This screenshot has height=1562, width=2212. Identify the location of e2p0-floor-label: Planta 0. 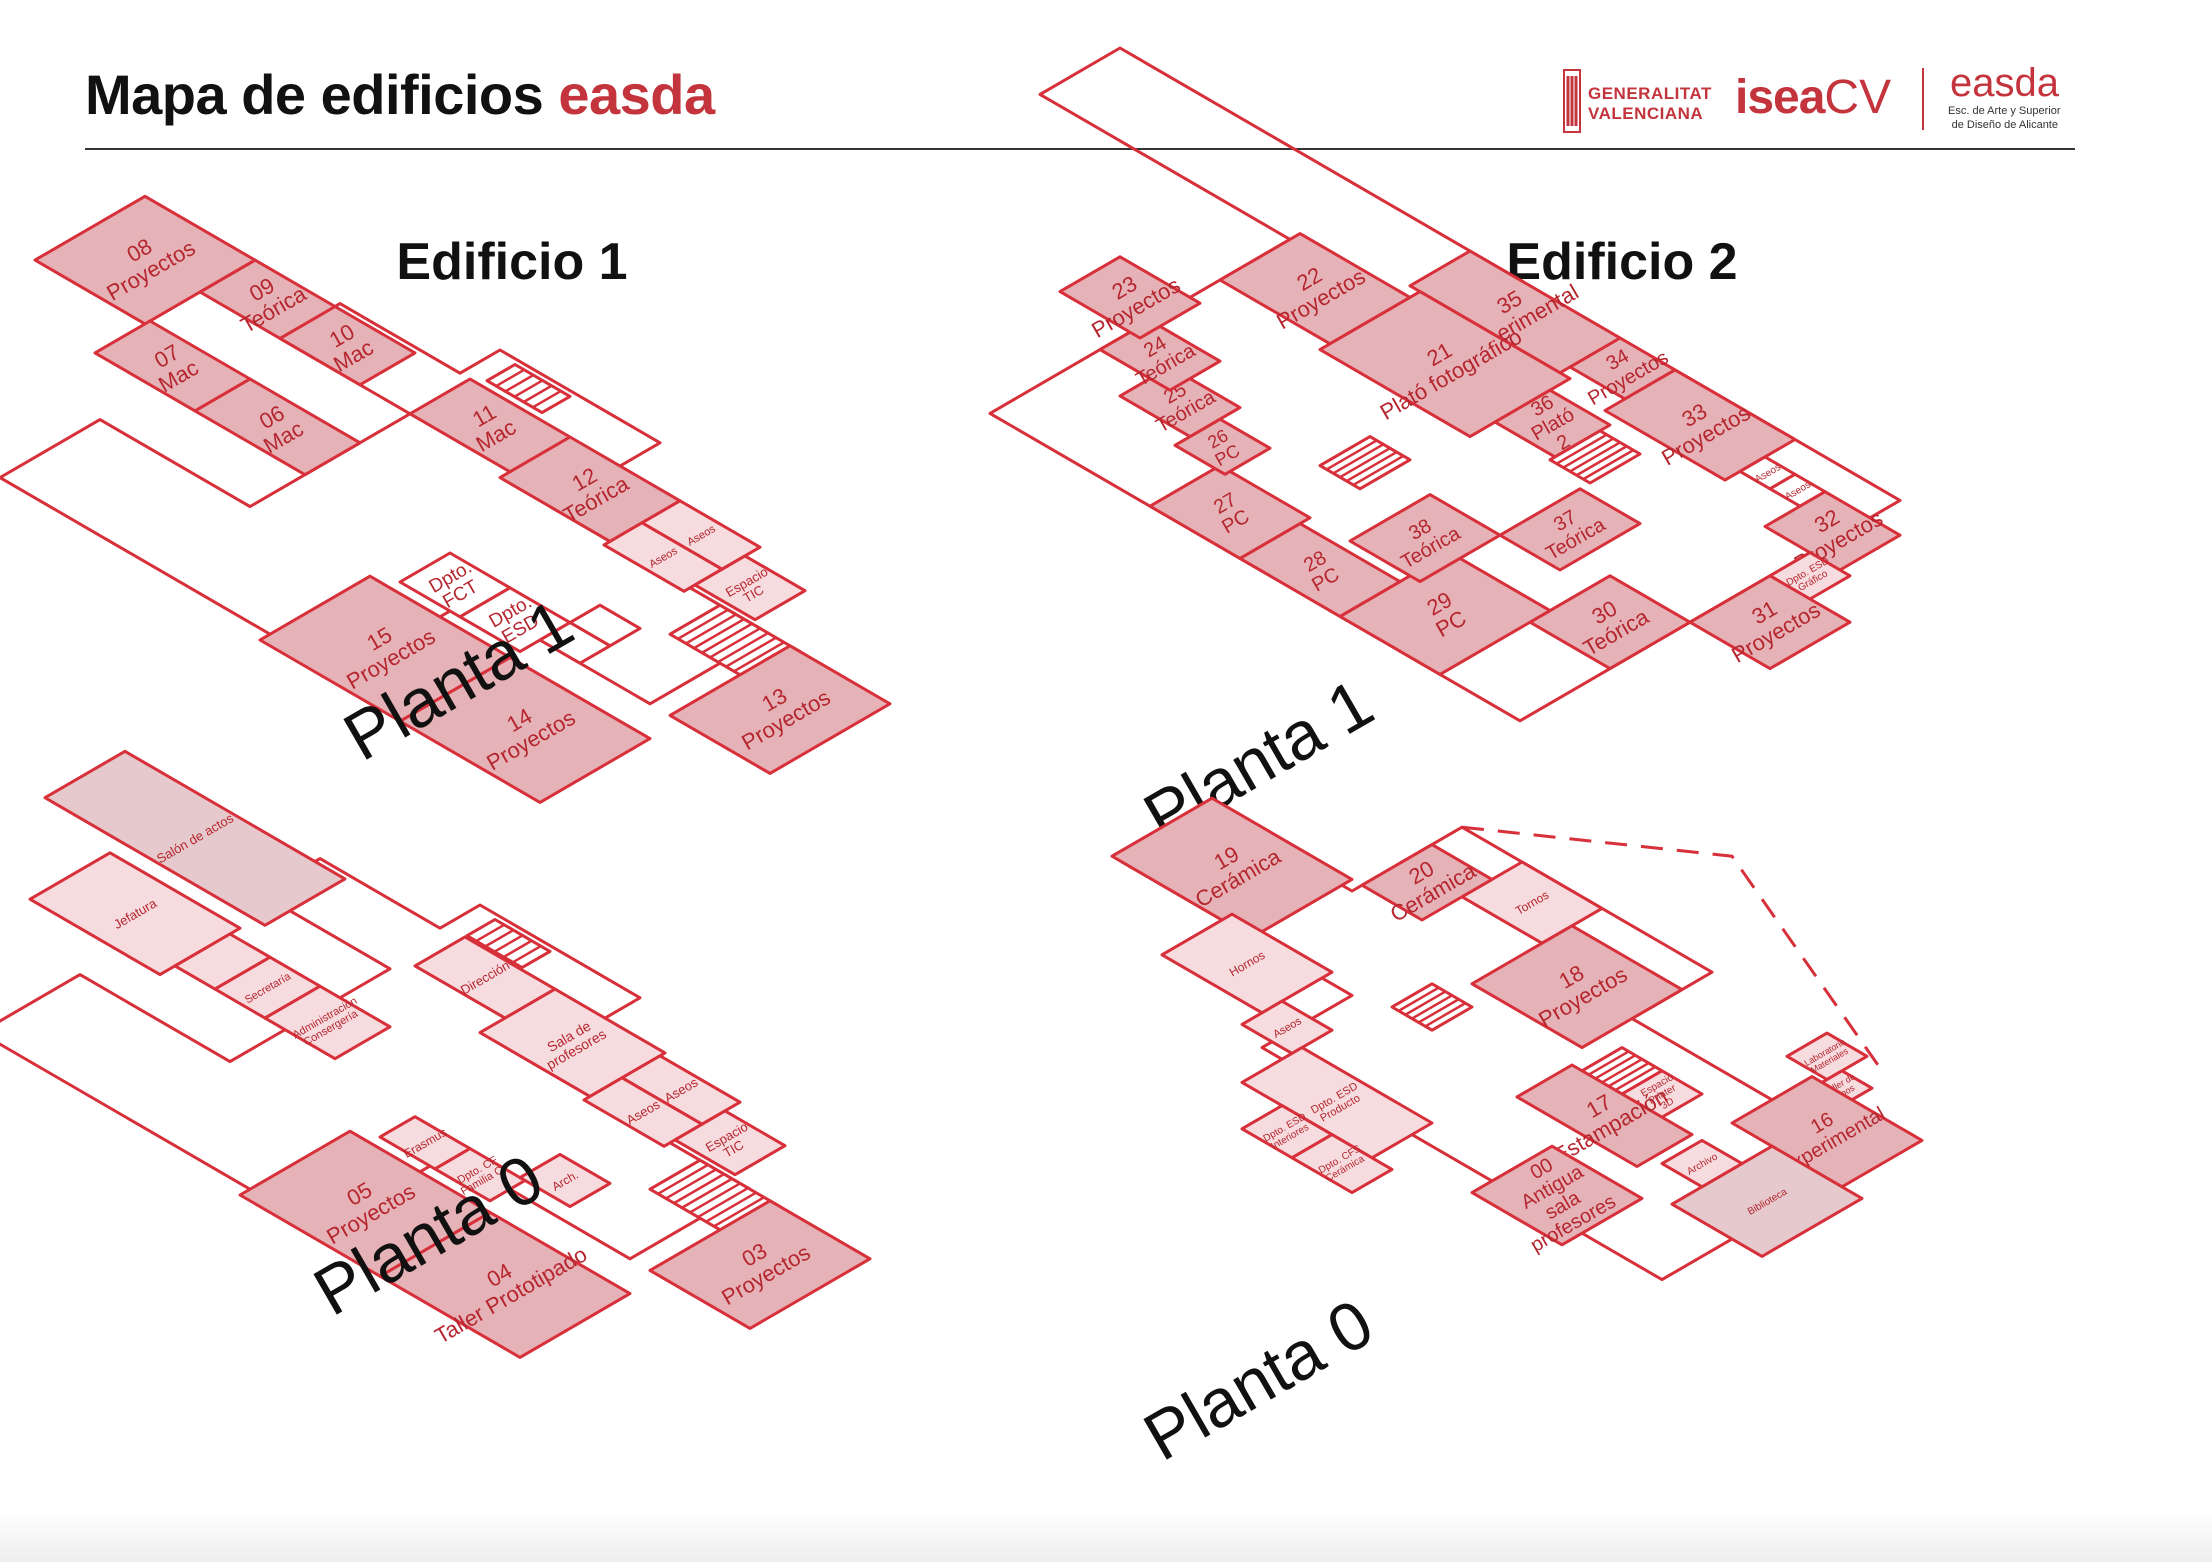
(1258, 1380).